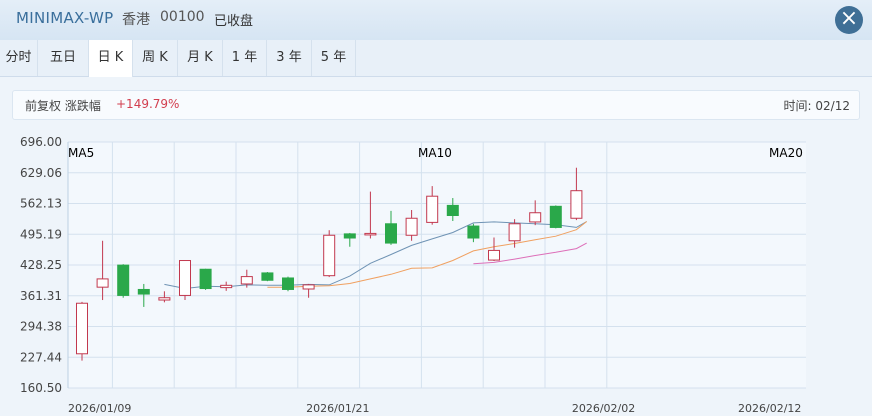 Image resolution: width=872 pixels, height=416 pixels. I want to click on legend-ma5: MA5, so click(81, 153).